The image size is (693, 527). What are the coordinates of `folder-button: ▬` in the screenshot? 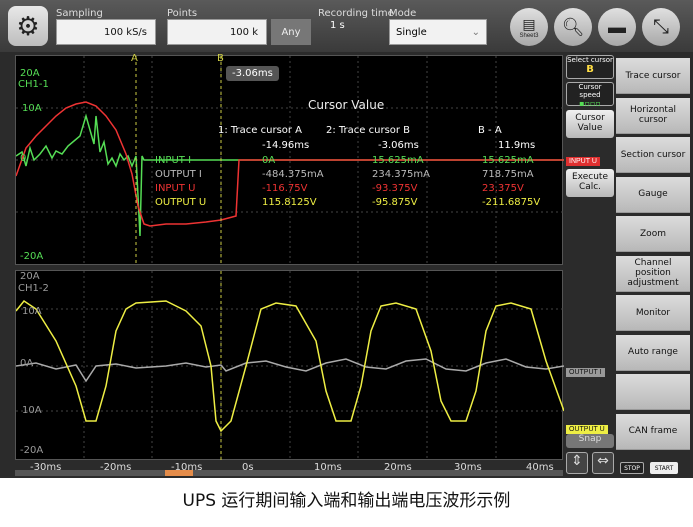 It's located at (617, 27).